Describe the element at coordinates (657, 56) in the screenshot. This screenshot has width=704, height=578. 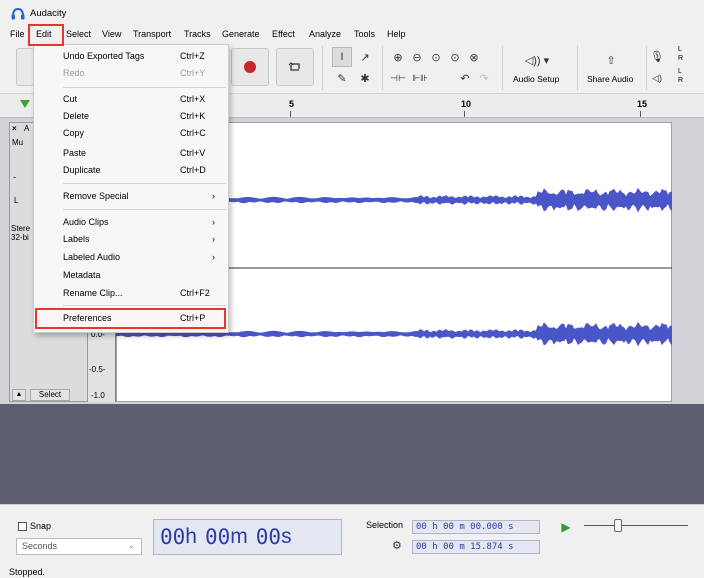
I see `microphone-icon: 🎙` at that location.